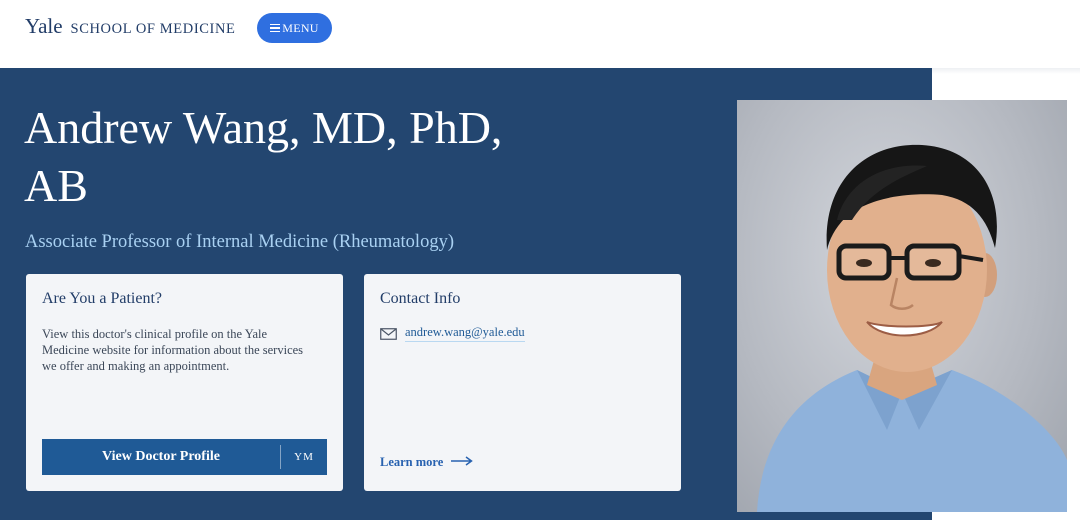  Describe the element at coordinates (304, 457) in the screenshot. I see `yale-medicine-mark: YM` at that location.